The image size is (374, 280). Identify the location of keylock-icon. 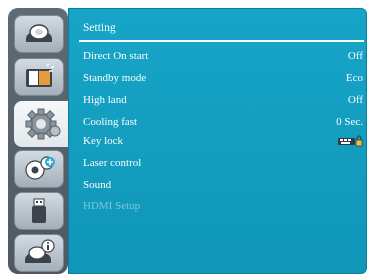
(350, 141).